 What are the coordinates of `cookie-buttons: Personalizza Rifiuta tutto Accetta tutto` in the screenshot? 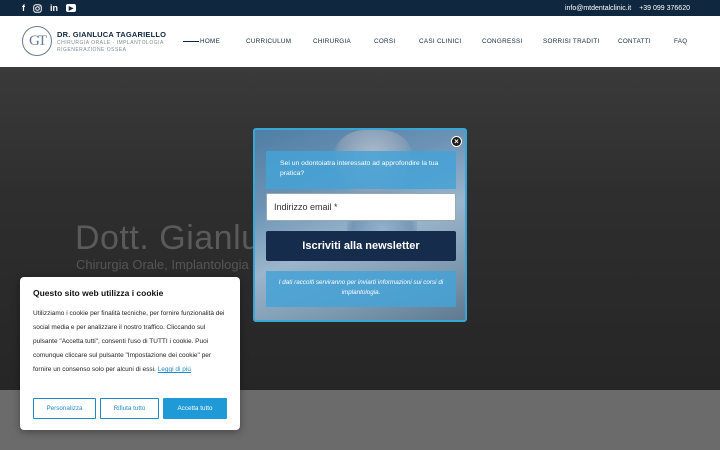 It's located at (130, 408).